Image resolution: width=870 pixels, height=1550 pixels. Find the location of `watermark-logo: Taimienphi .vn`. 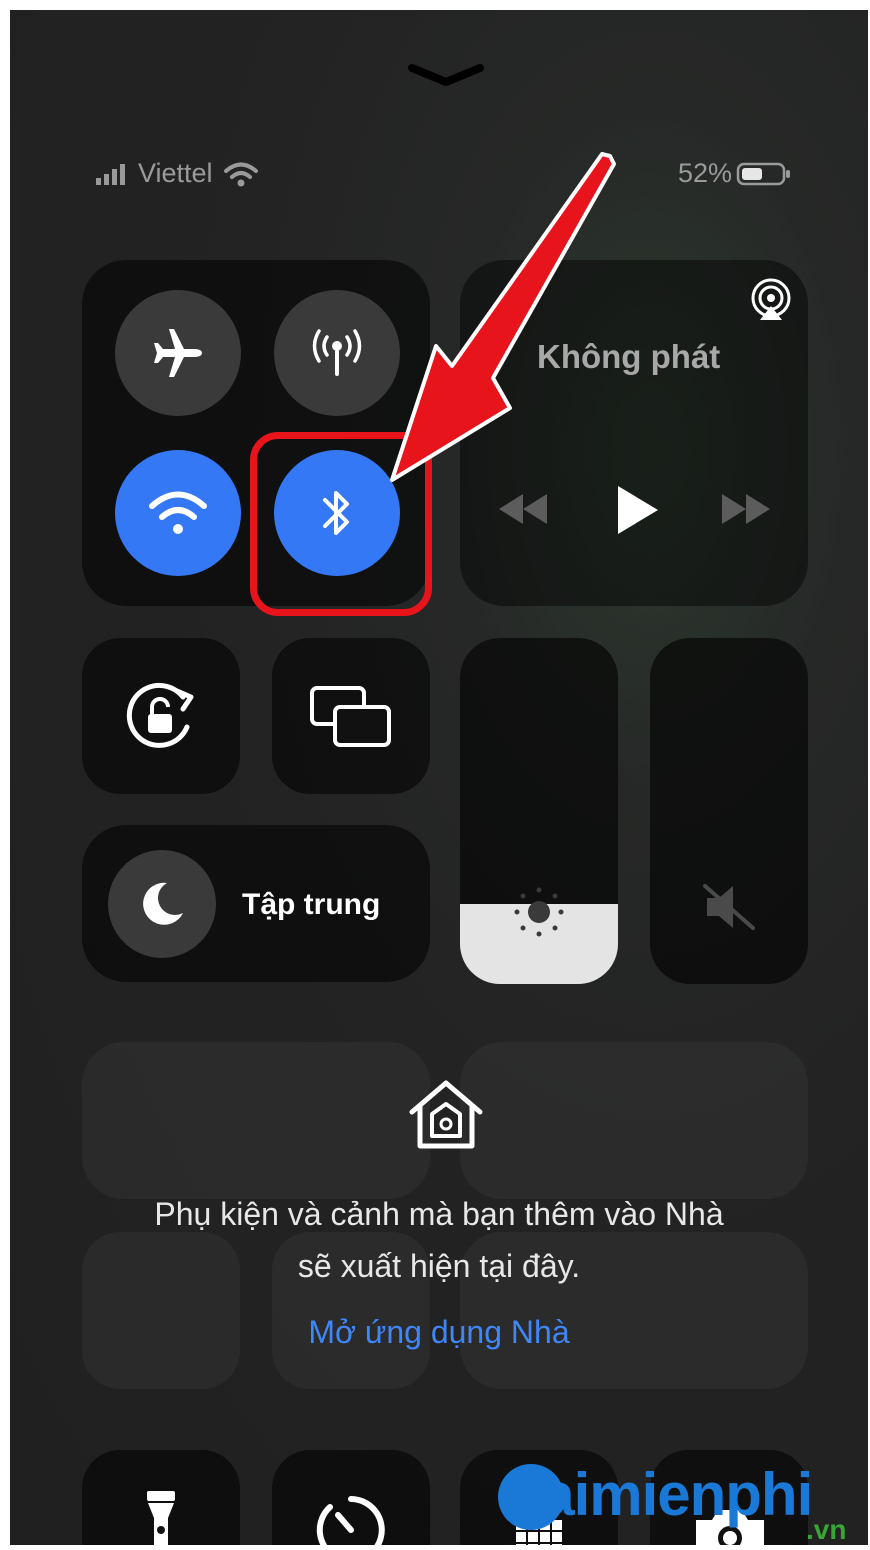

watermark-logo: Taimienphi .vn is located at coordinates (683, 1500).